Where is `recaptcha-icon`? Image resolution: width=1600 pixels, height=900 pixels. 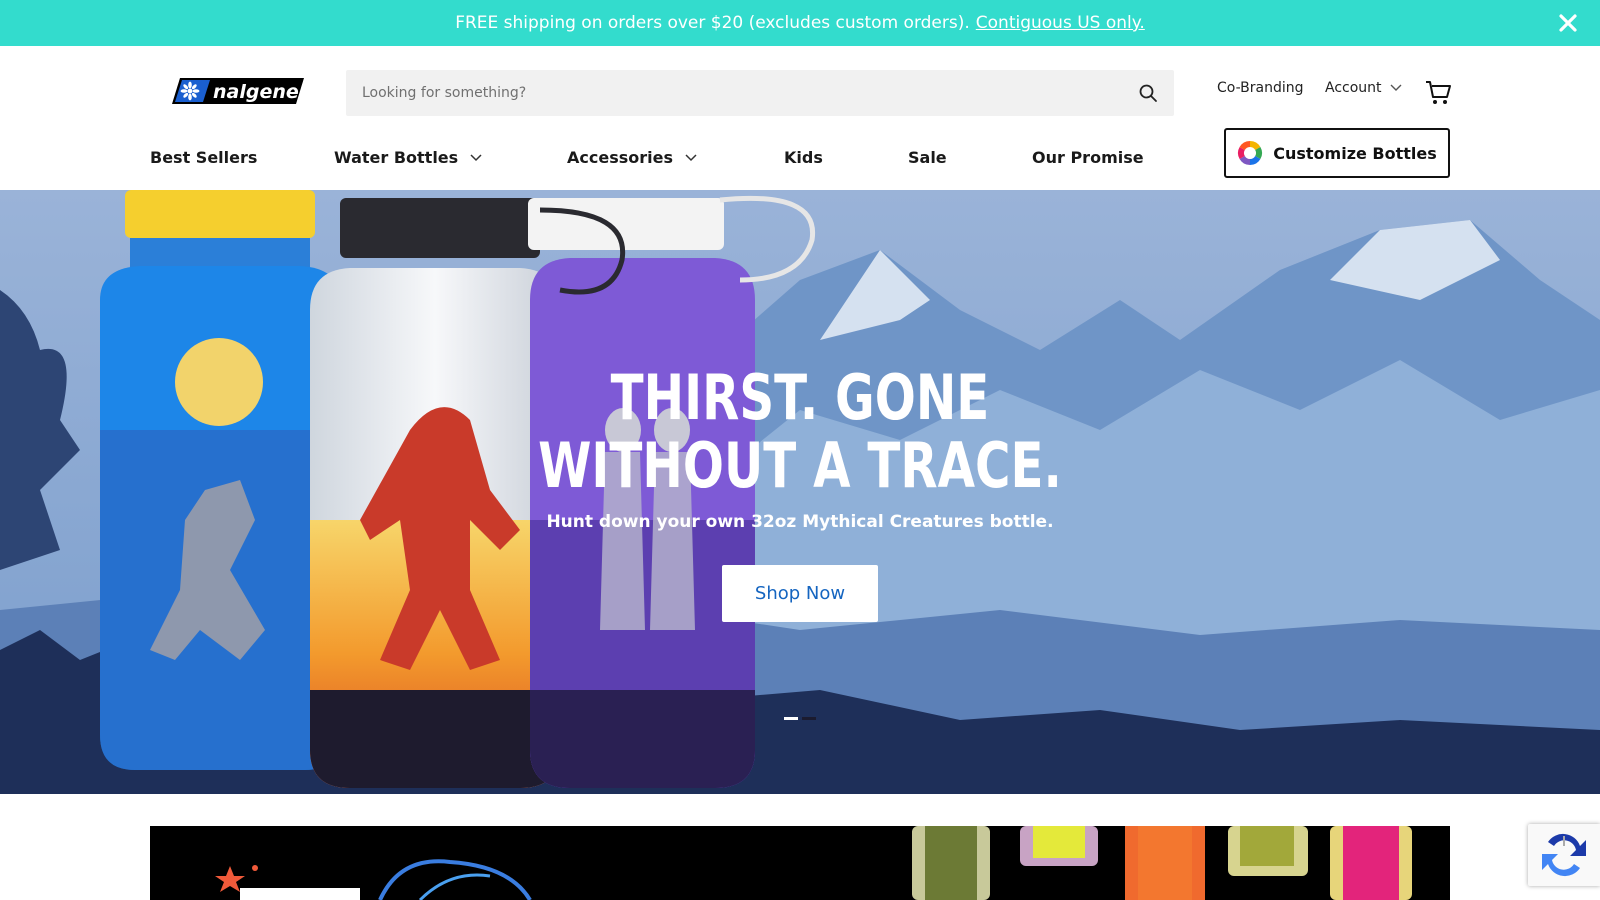
recaptcha-icon is located at coordinates (1564, 855).